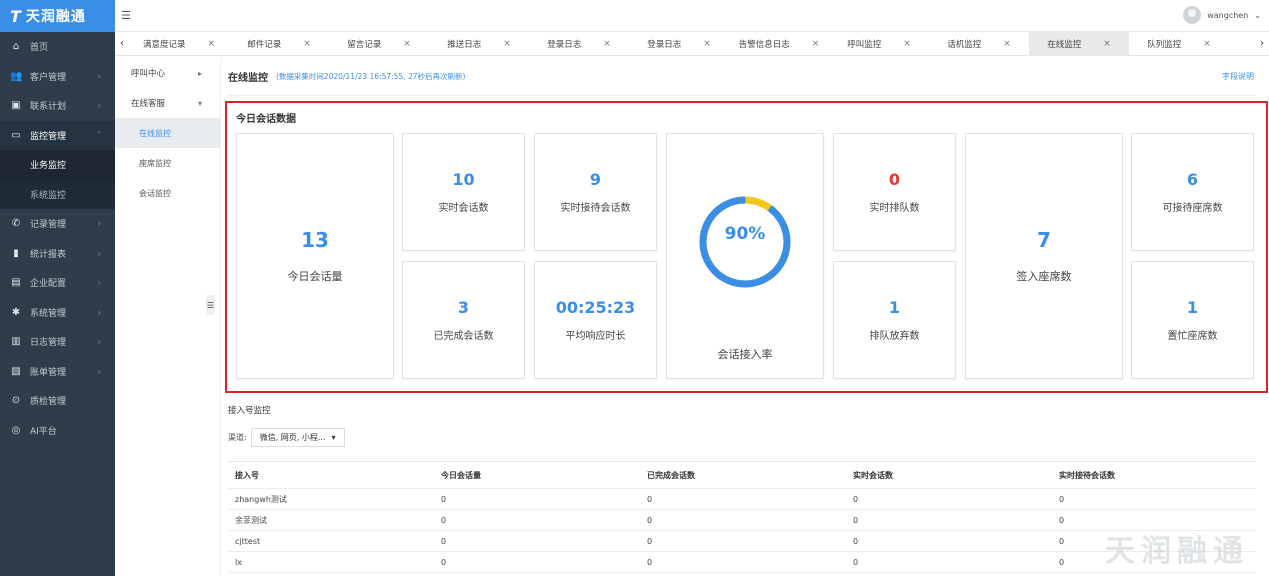 The width and height of the screenshot is (1269, 576). What do you see at coordinates (48, 313) in the screenshot?
I see `sidebar-item-label: 系统管理` at bounding box center [48, 313].